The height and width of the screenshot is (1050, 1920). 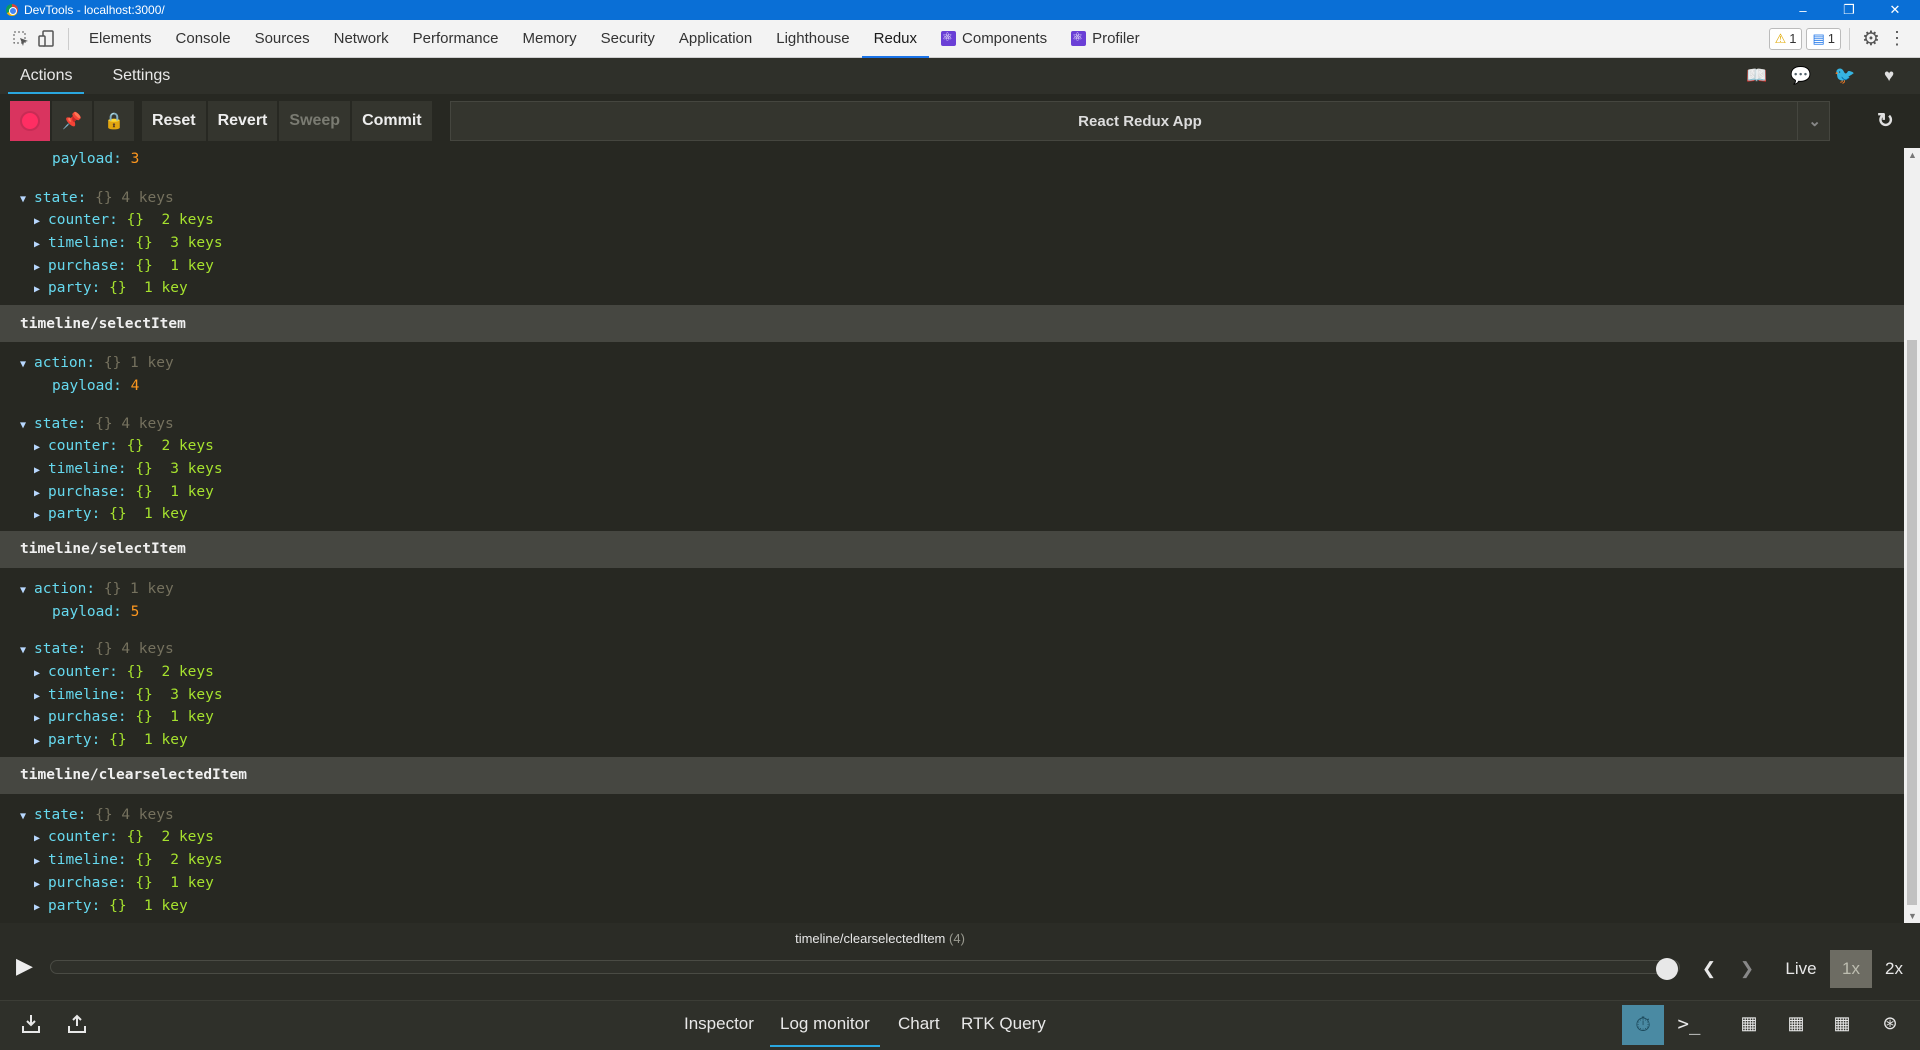 What do you see at coordinates (1801, 76) in the screenshot?
I see `feedback-icon: 💬` at bounding box center [1801, 76].